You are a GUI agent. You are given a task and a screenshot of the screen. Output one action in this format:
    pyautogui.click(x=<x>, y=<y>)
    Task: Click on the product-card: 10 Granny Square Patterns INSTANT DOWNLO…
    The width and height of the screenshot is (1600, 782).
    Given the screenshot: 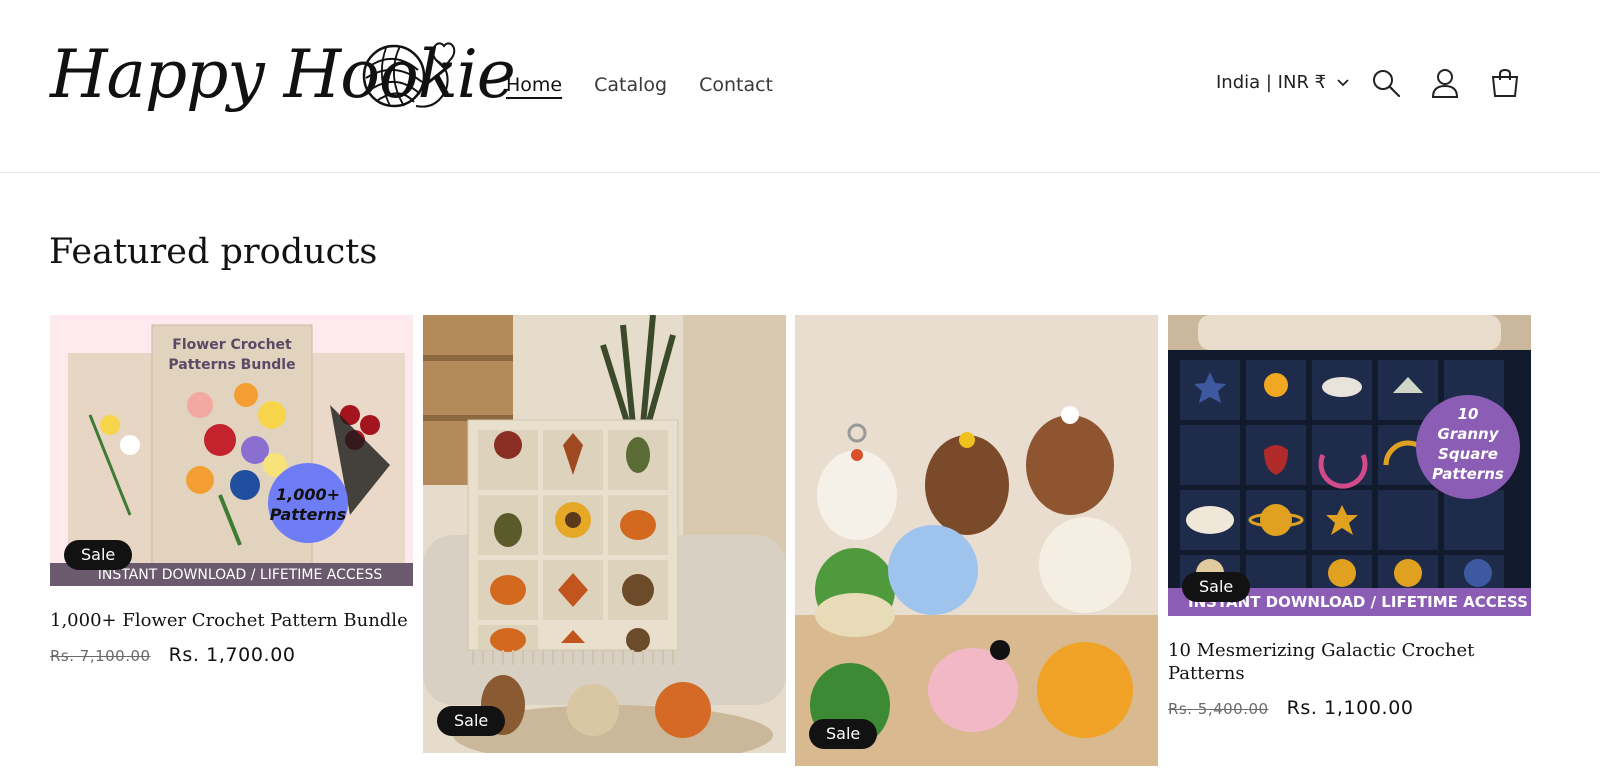 What is the action you would take?
    pyautogui.click(x=1349, y=517)
    